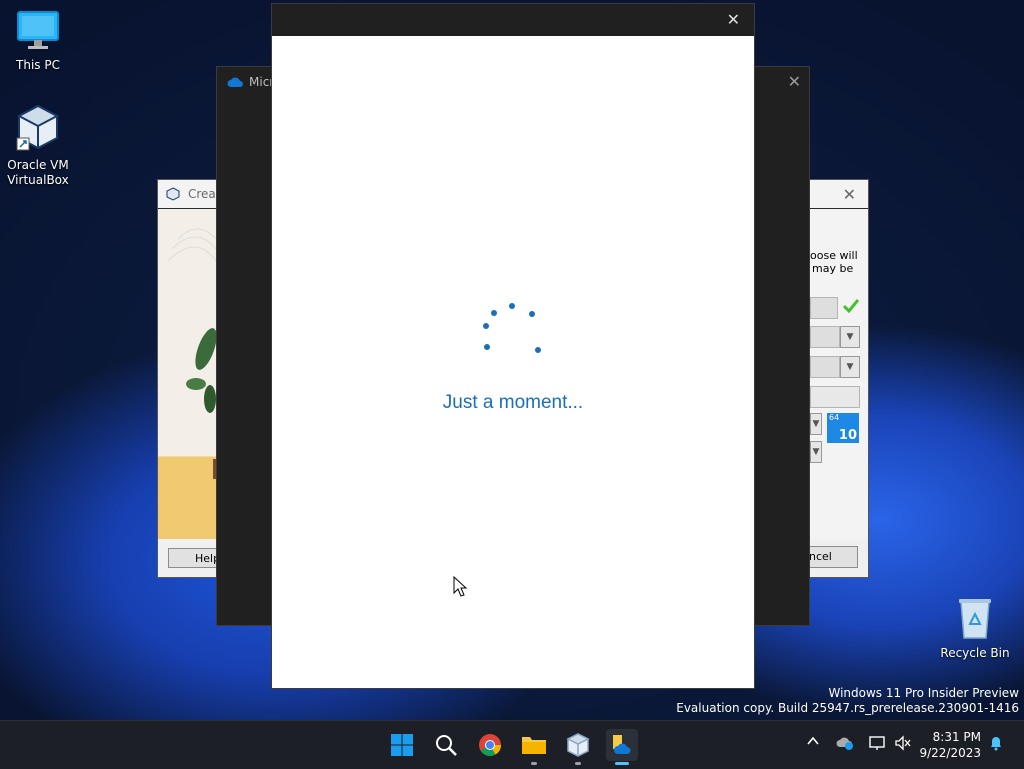 Image resolution: width=1024 pixels, height=769 pixels. Describe the element at coordinates (950, 753) in the screenshot. I see `clock-date: 9/22/2023` at that location.